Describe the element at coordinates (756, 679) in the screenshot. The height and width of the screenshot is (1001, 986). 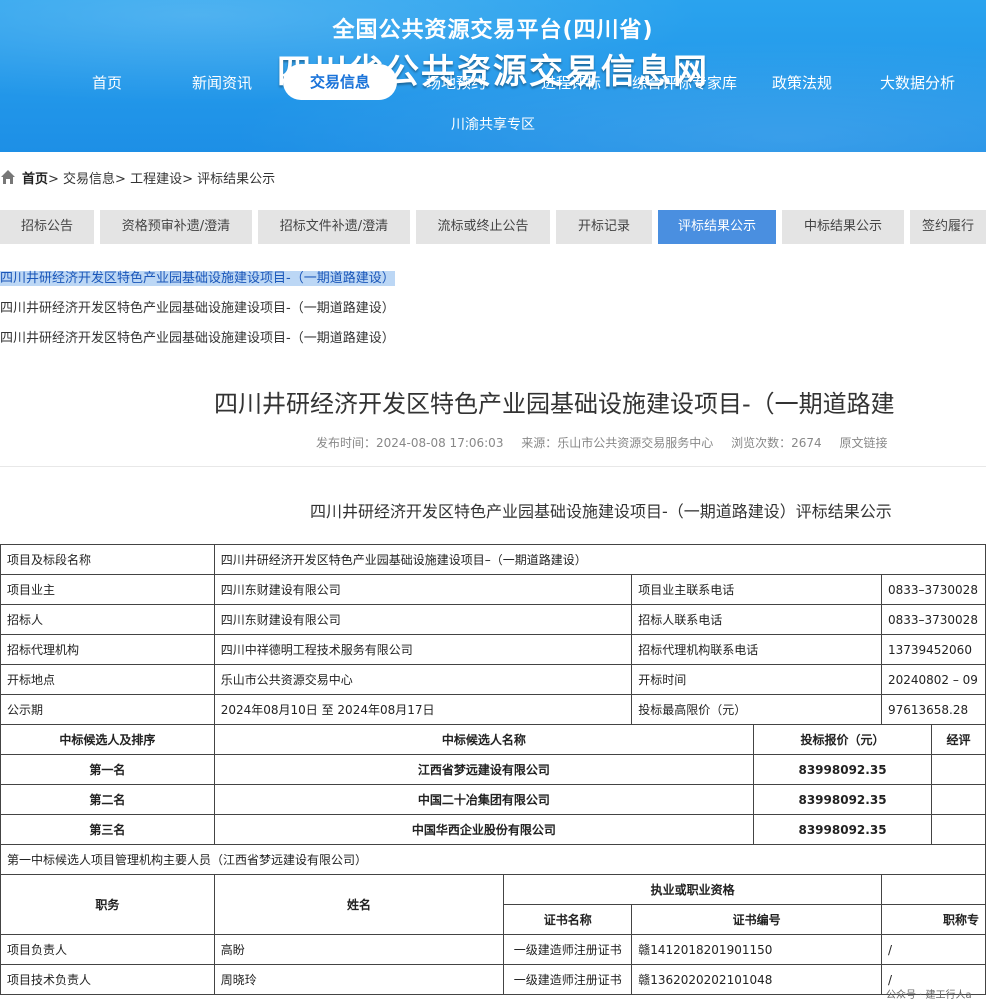
I see `label-cell: 开标时间` at that location.